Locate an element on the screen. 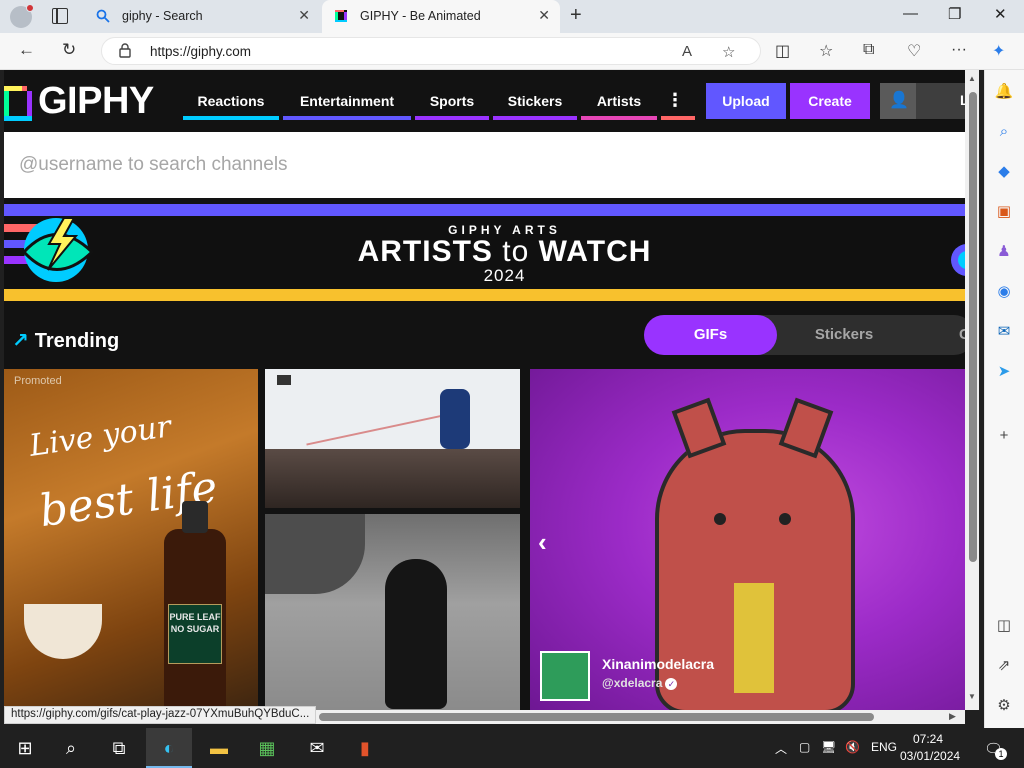  nav-sports: Sports is located at coordinates (452, 95).